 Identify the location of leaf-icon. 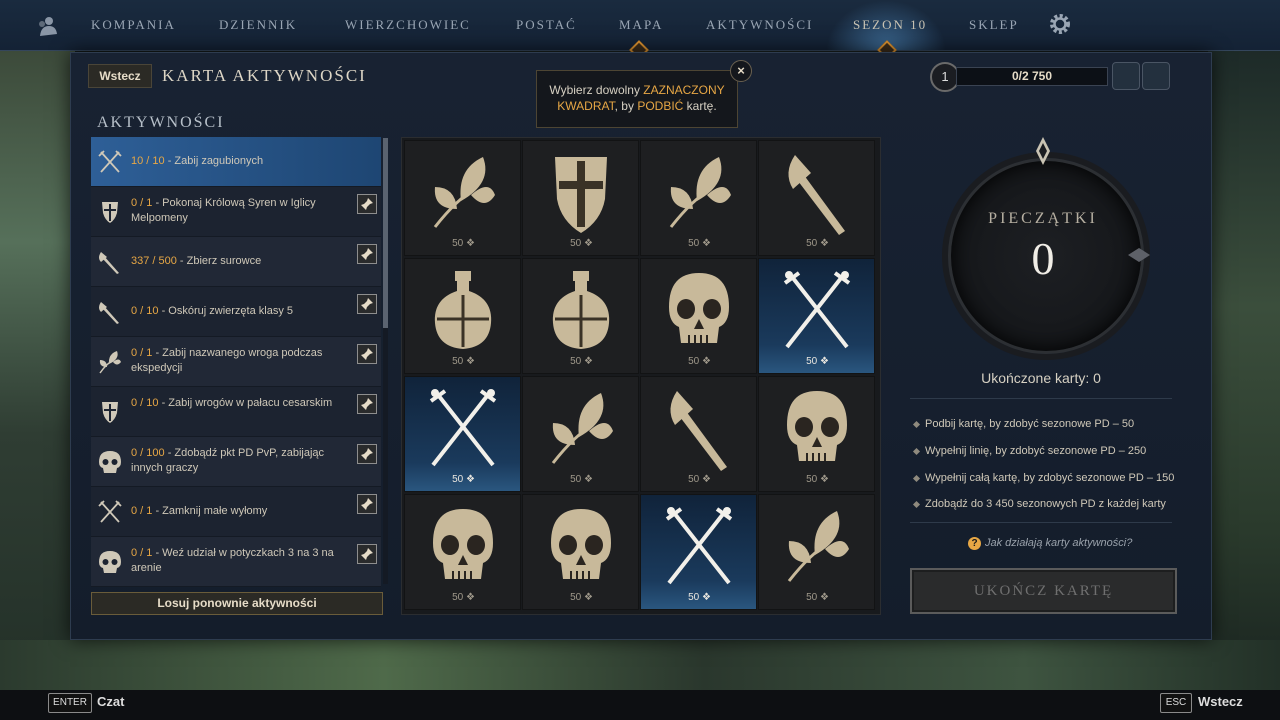
(110, 362).